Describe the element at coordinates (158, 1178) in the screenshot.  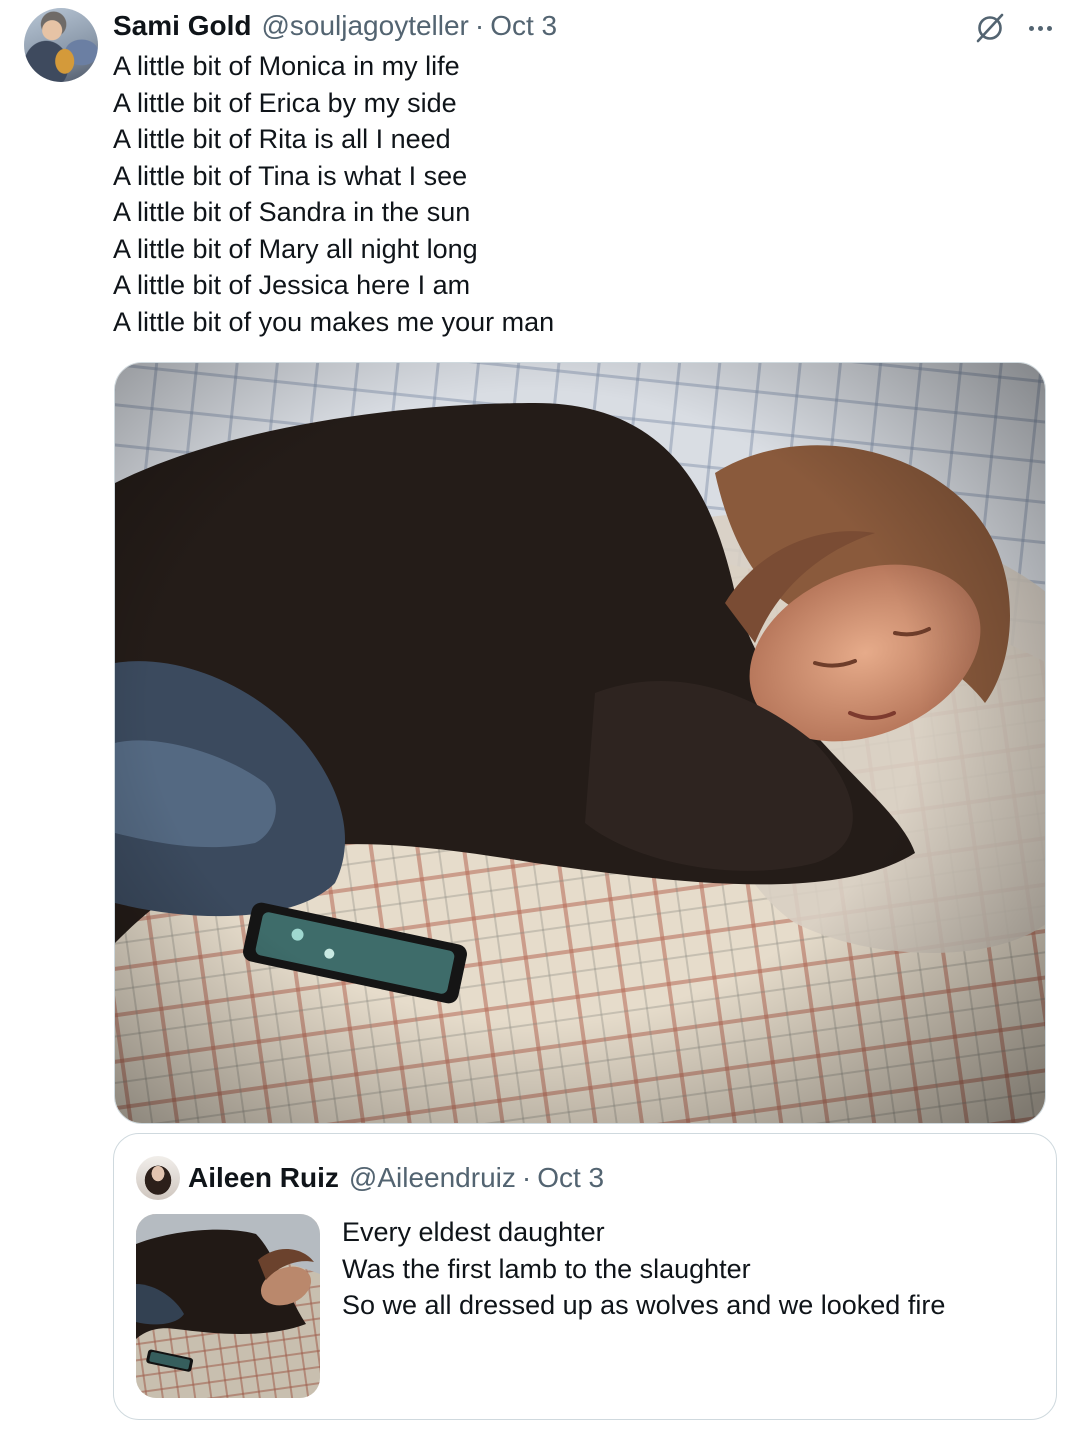
I see `quoted-avatar` at that location.